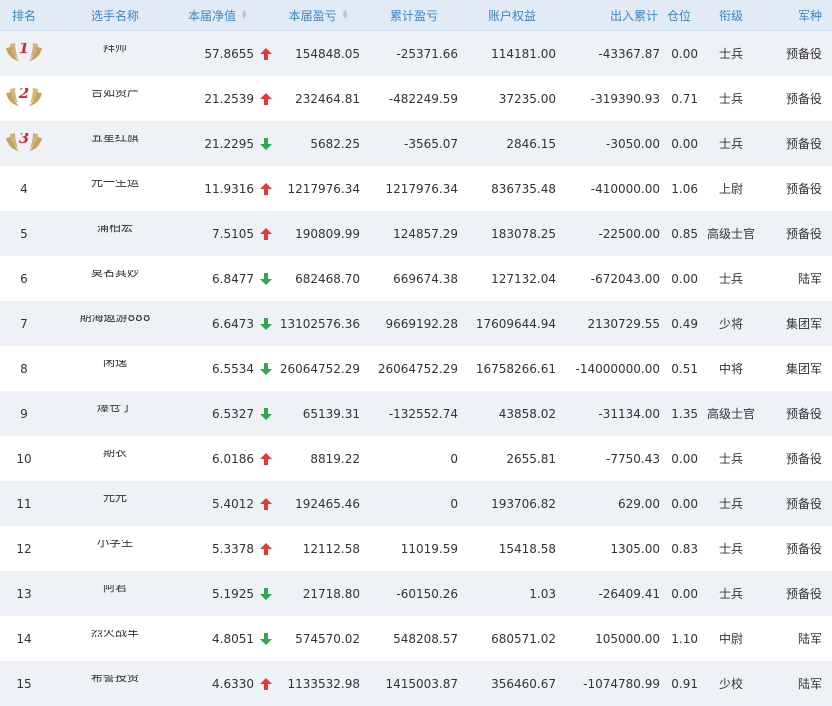 This screenshot has width=832, height=706. Describe the element at coordinates (24, 503) in the screenshot. I see `rank-number: 11` at that location.